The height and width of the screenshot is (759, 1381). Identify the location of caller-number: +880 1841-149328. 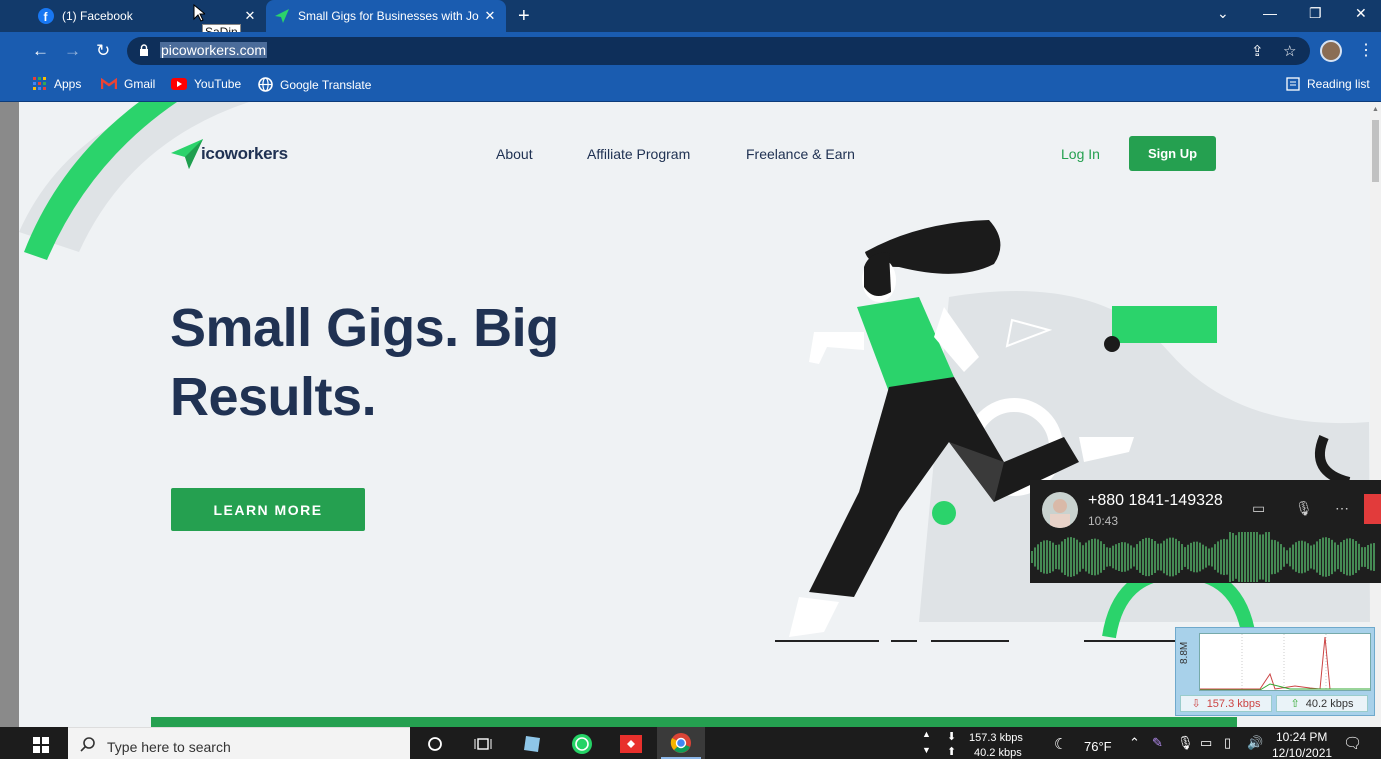
(1155, 500).